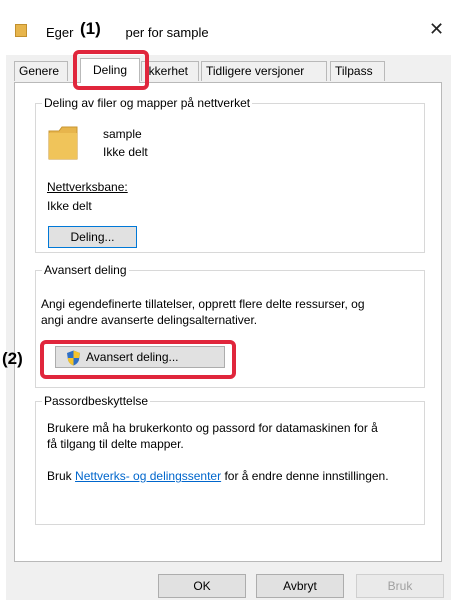 The height and width of the screenshot is (600, 457). I want to click on tab-customize-label: Tilpass, so click(354, 71).